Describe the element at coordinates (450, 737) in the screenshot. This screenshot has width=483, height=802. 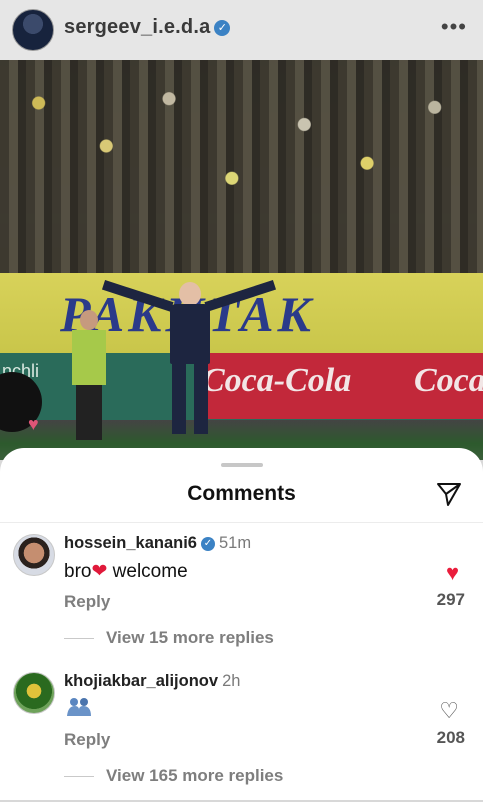
I see `like-count: 208` at that location.